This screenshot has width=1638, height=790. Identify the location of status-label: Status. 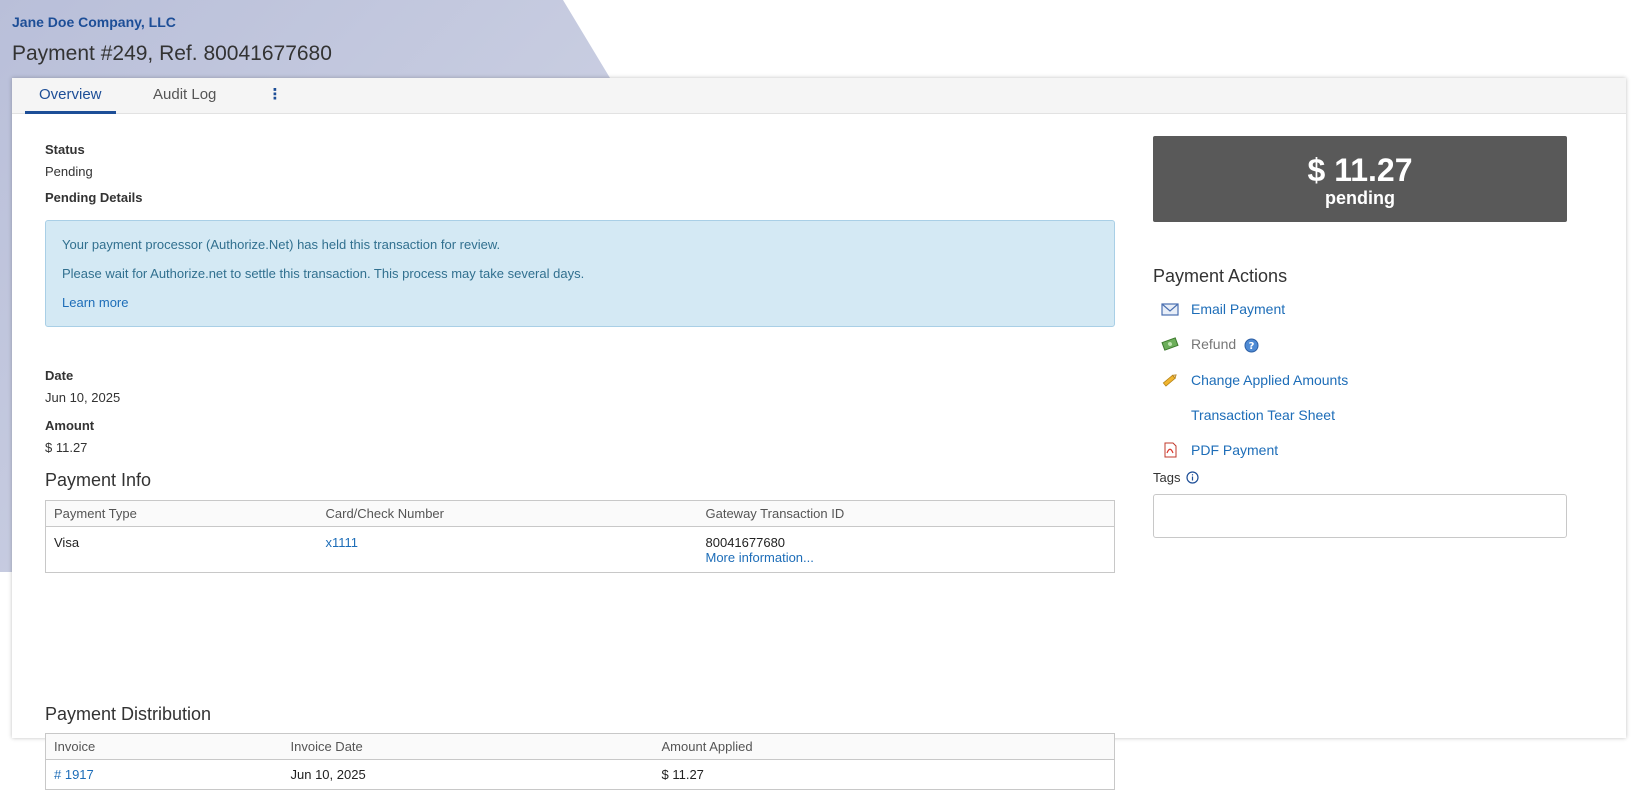
(65, 149).